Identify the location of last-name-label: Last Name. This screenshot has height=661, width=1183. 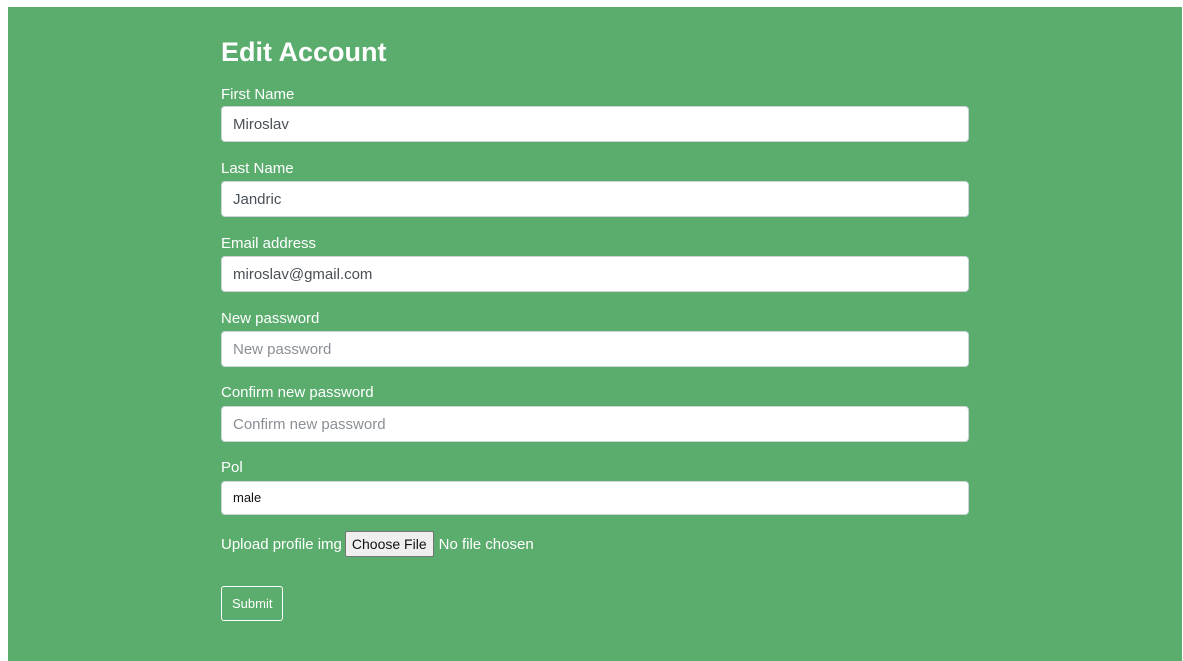
(257, 168).